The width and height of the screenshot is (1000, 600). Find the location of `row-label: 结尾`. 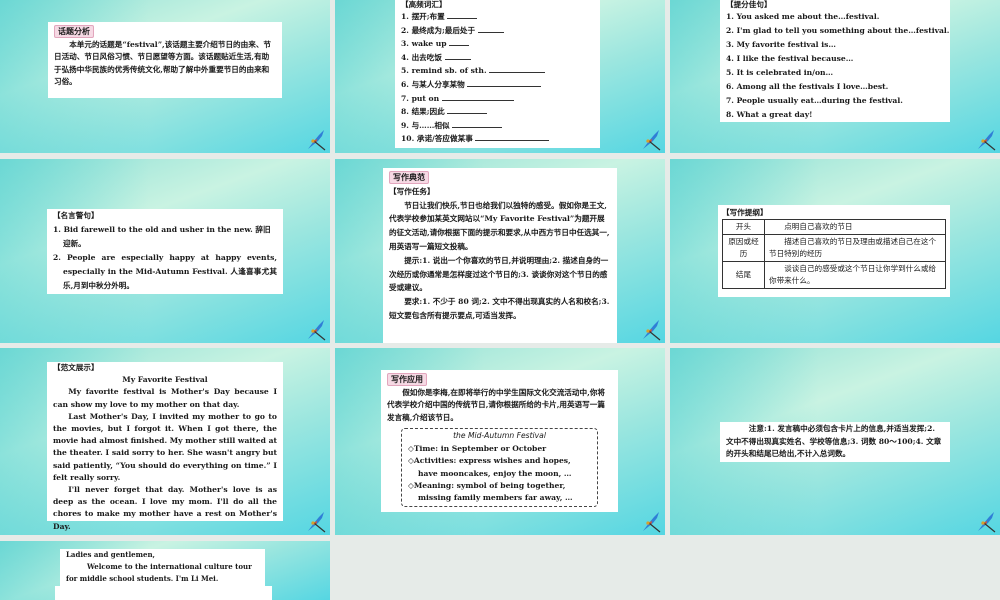

row-label: 结尾 is located at coordinates (743, 275).